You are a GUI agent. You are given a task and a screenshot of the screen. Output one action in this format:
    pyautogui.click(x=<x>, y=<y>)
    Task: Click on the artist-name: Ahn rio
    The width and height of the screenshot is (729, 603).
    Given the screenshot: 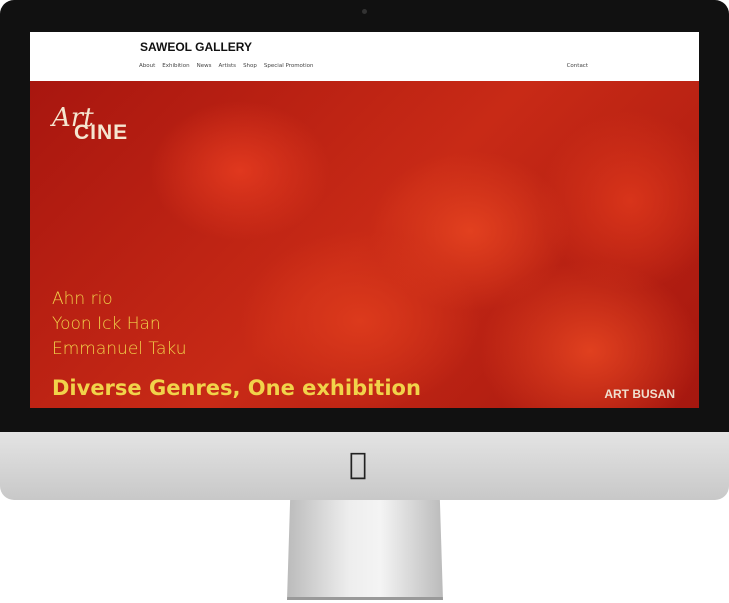 What is the action you would take?
    pyautogui.click(x=82, y=299)
    